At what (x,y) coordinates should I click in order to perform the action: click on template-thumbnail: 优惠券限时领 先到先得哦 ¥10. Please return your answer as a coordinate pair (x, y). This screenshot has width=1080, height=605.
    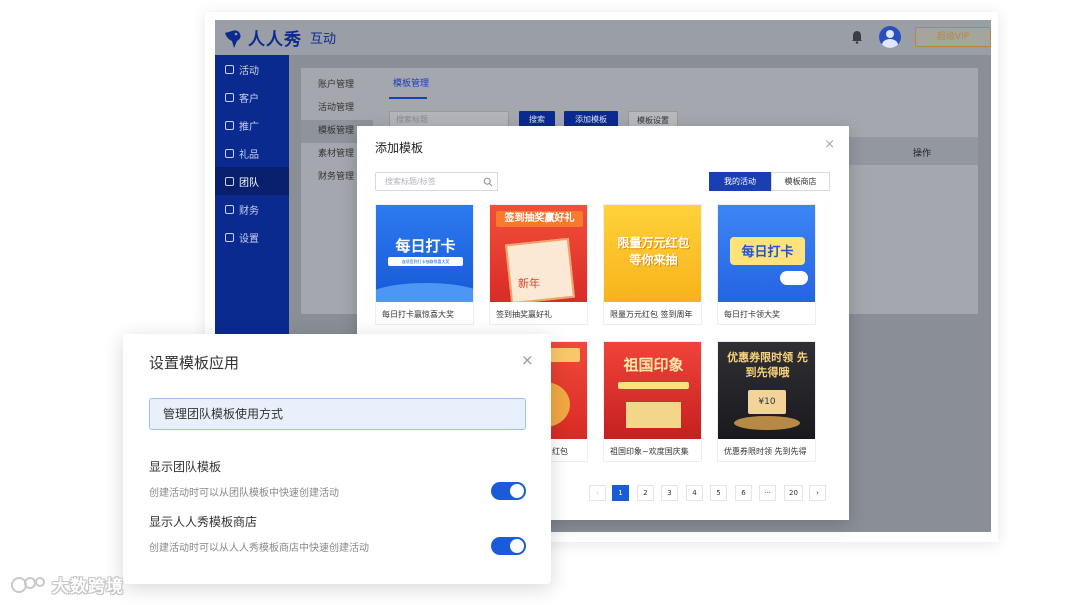
    Looking at the image, I should click on (766, 390).